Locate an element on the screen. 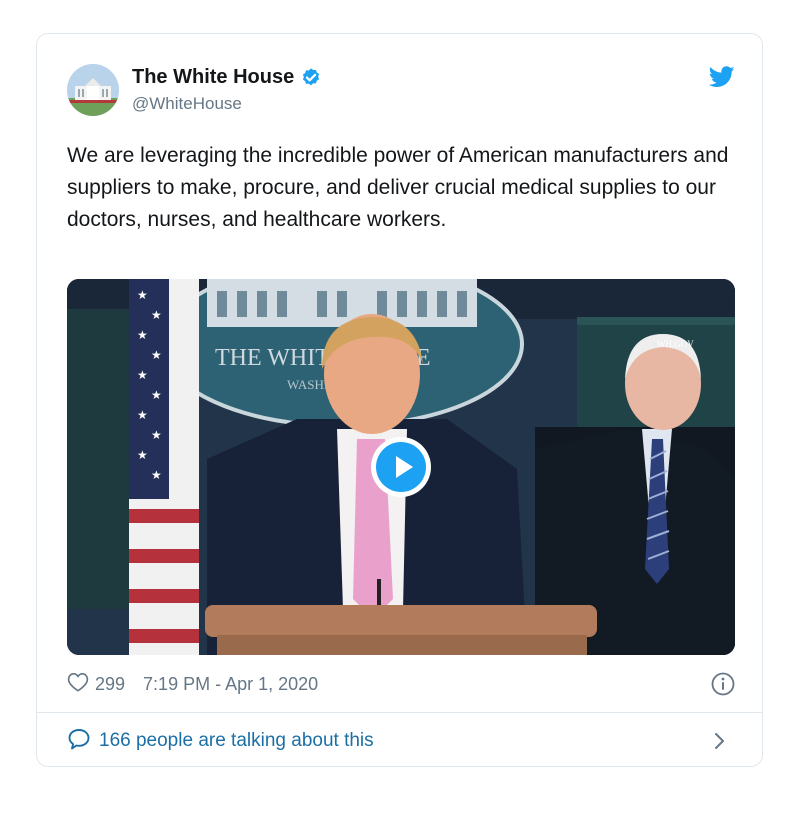 This screenshot has height=817, width=799. play-button is located at coordinates (401, 467).